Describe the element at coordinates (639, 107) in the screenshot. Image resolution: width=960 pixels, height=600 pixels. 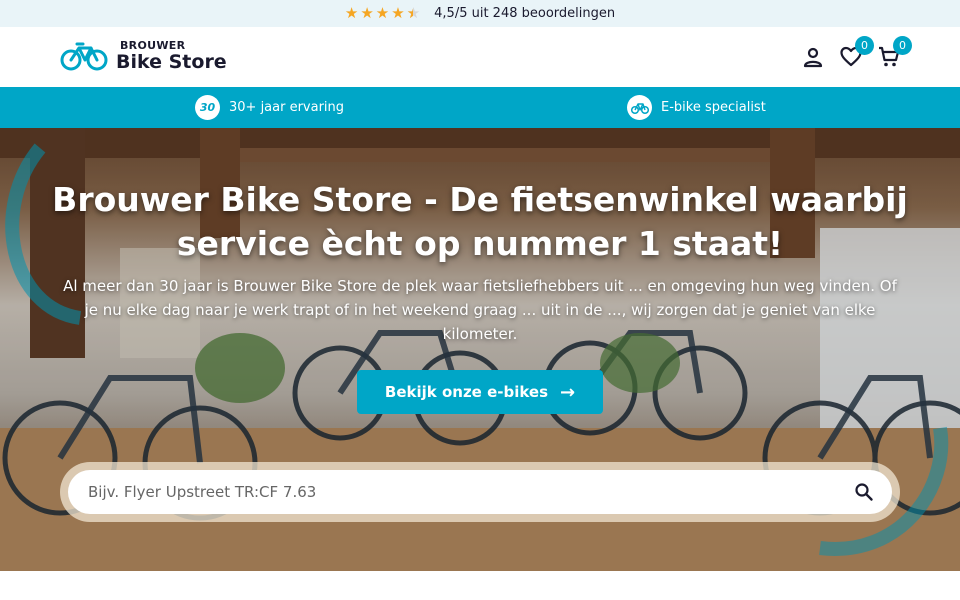
I see `ebike-icon` at that location.